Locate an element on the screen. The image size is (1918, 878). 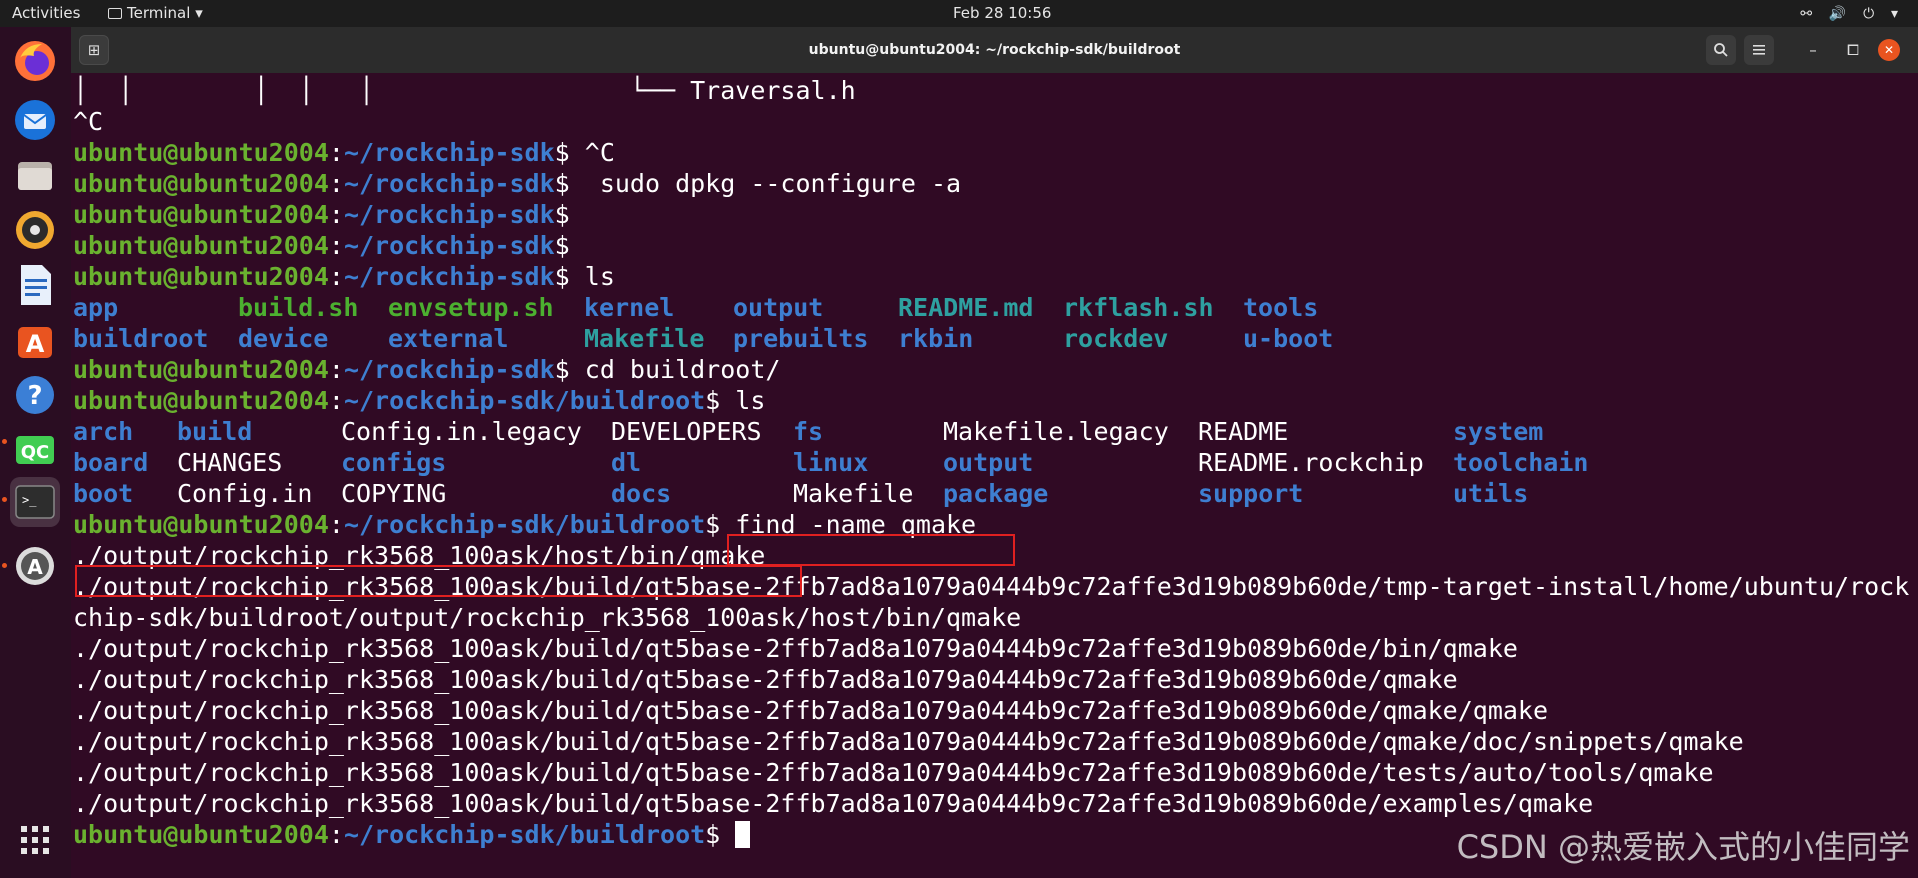
app-menu-label: Terminal is located at coordinates (159, 13).